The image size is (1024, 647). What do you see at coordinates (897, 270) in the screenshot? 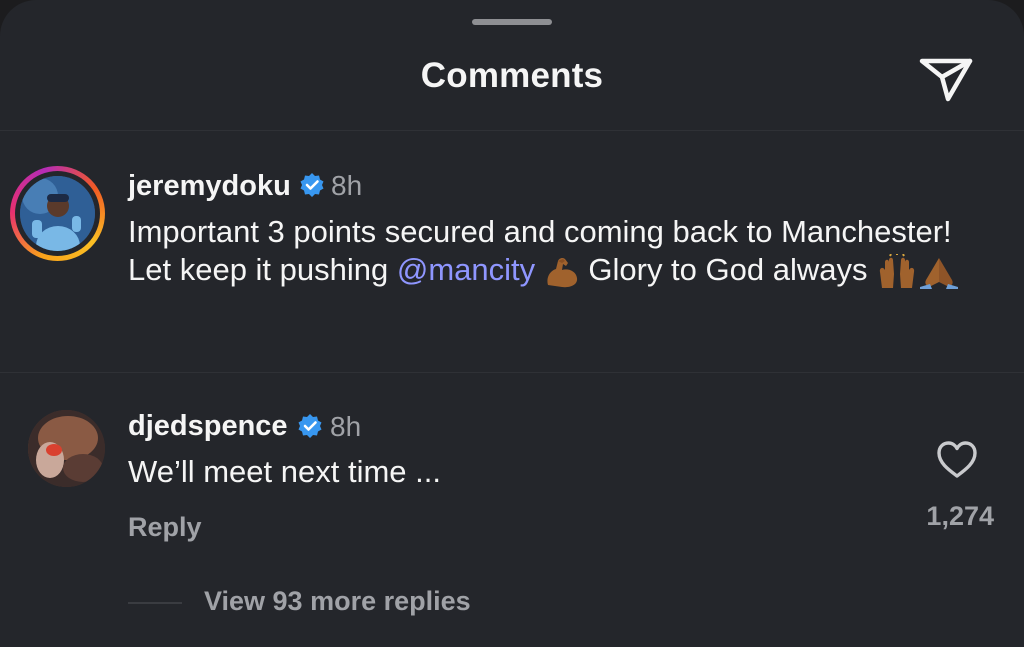
I see `raising-hands-icon` at bounding box center [897, 270].